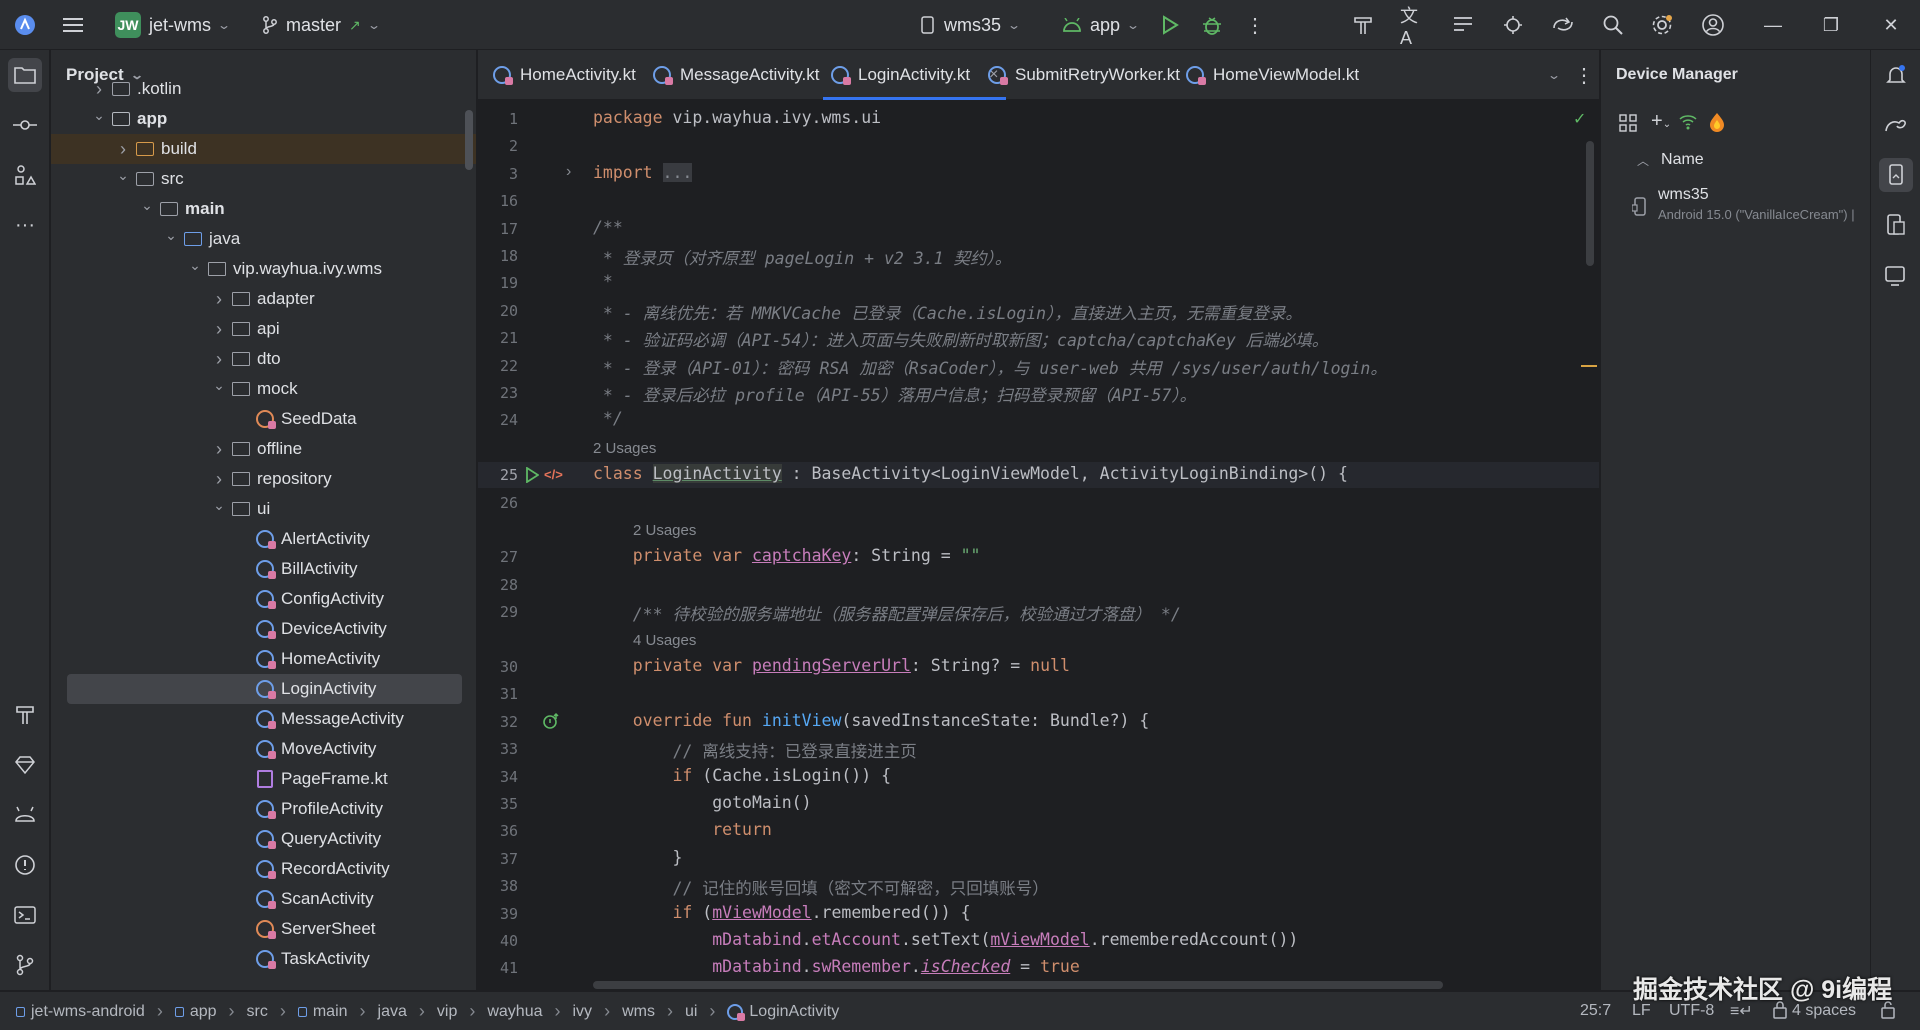 The height and width of the screenshot is (1030, 1920). What do you see at coordinates (263, 839) in the screenshot?
I see `tree-item: QueryActivity` at bounding box center [263, 839].